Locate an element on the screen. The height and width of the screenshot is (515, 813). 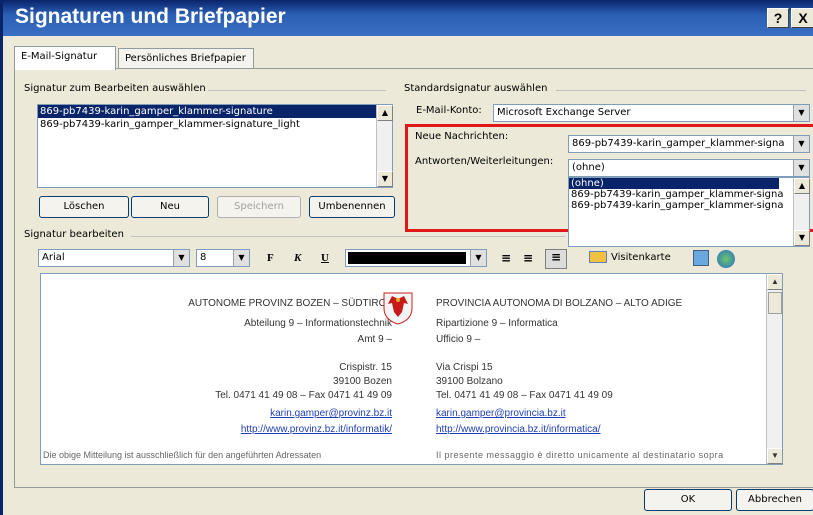
dropdown-scrollbar: ▲ ▼ is located at coordinates (801, 212).